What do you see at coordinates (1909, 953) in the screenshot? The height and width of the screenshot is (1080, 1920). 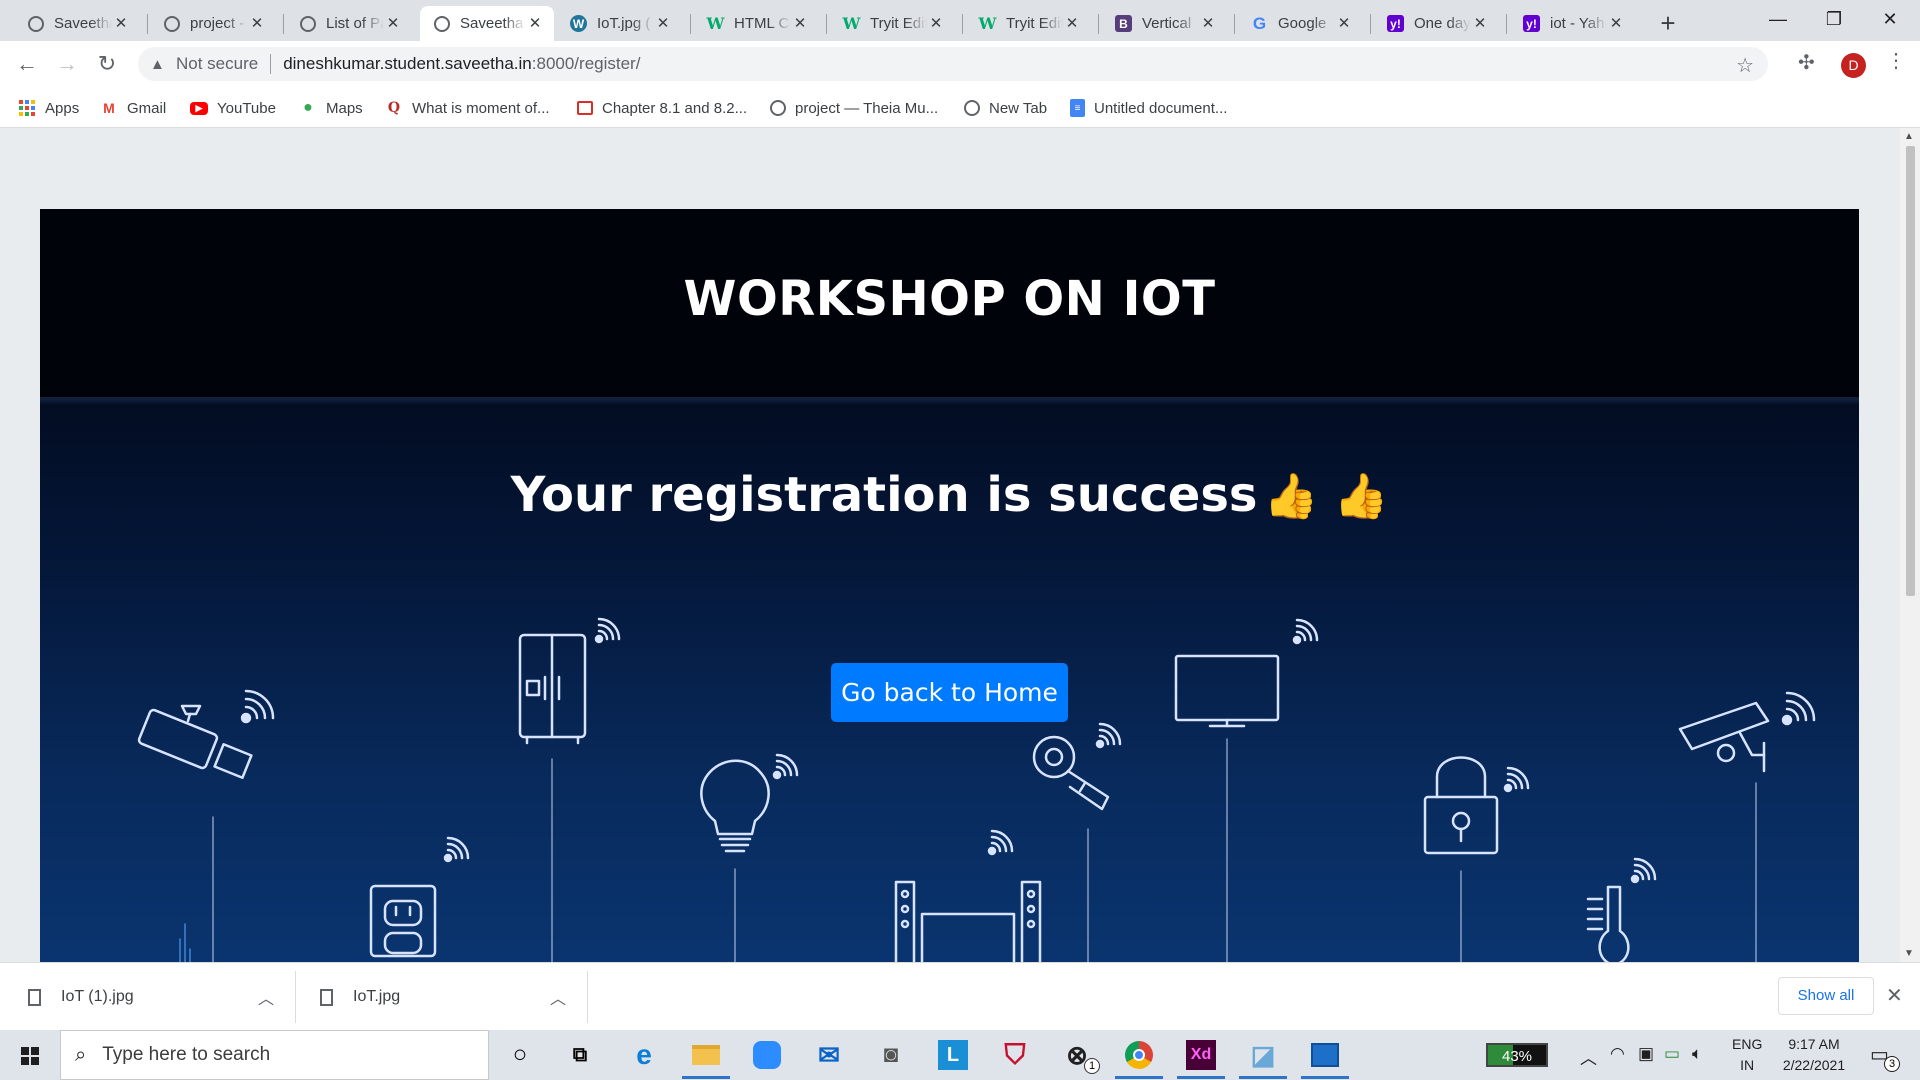 I see `scroll-down-arrow-icon: ▼` at bounding box center [1909, 953].